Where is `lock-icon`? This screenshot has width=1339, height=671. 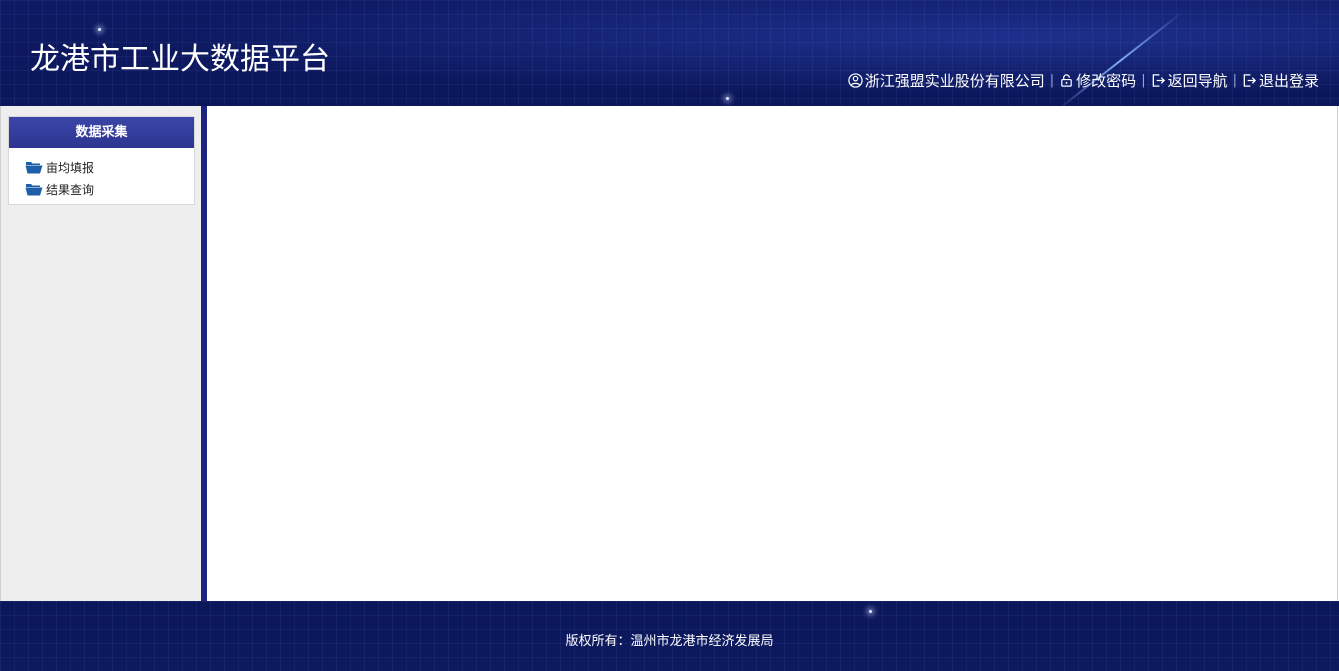 lock-icon is located at coordinates (1066, 80).